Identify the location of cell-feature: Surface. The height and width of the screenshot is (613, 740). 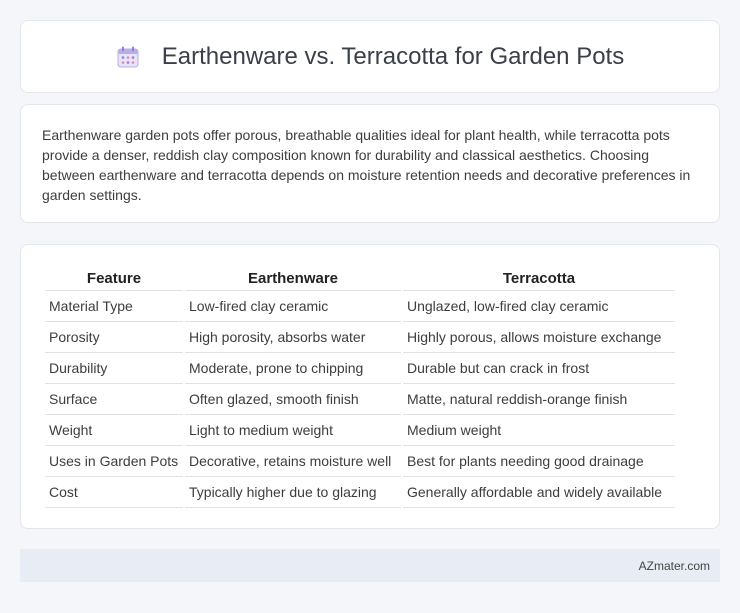
(114, 399).